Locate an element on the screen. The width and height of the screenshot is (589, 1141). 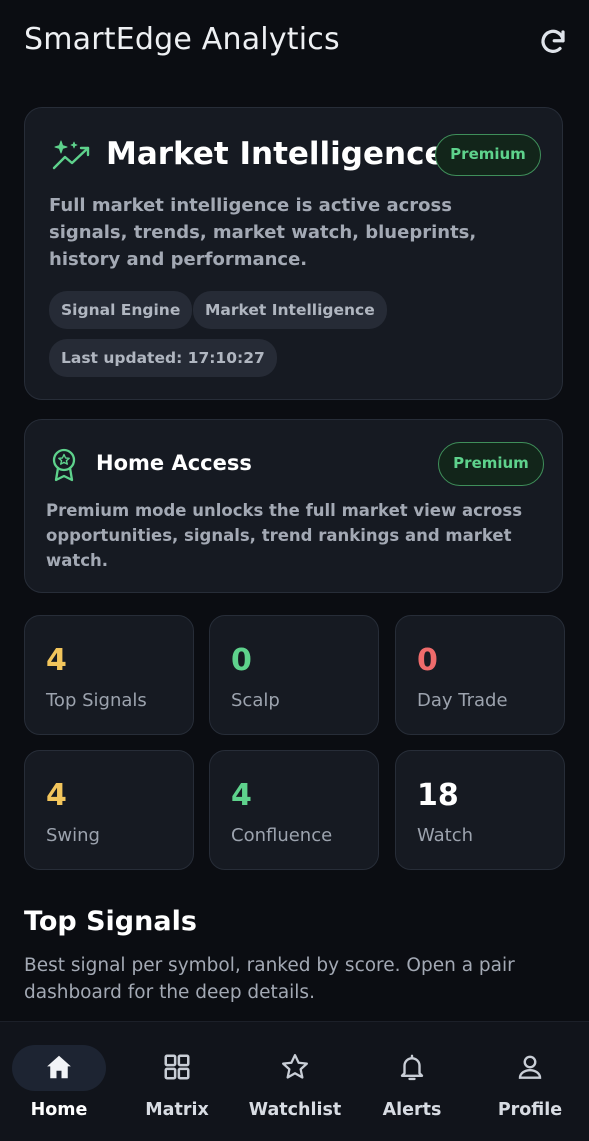
sparkle-trend-icon is located at coordinates (71, 155).